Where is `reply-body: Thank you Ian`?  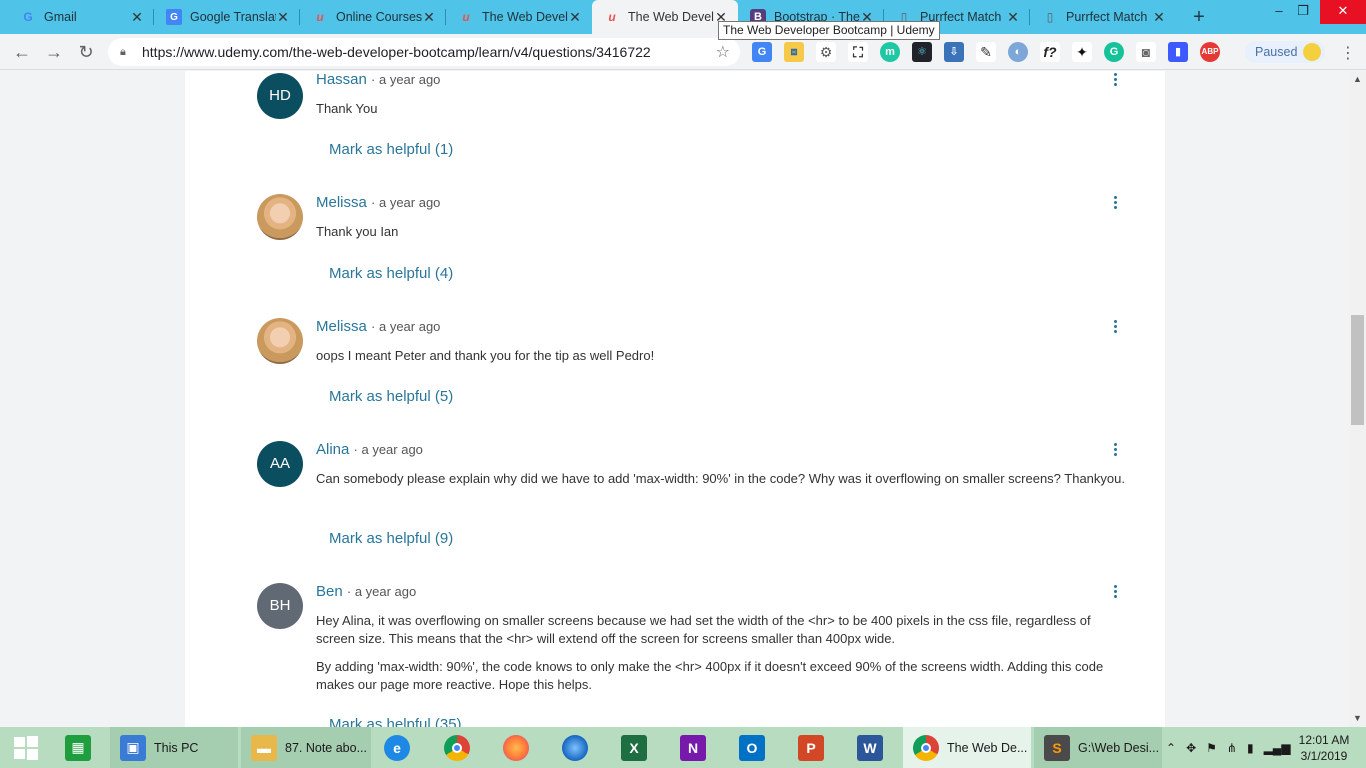
reply-body: Thank you Ian is located at coordinates (357, 231).